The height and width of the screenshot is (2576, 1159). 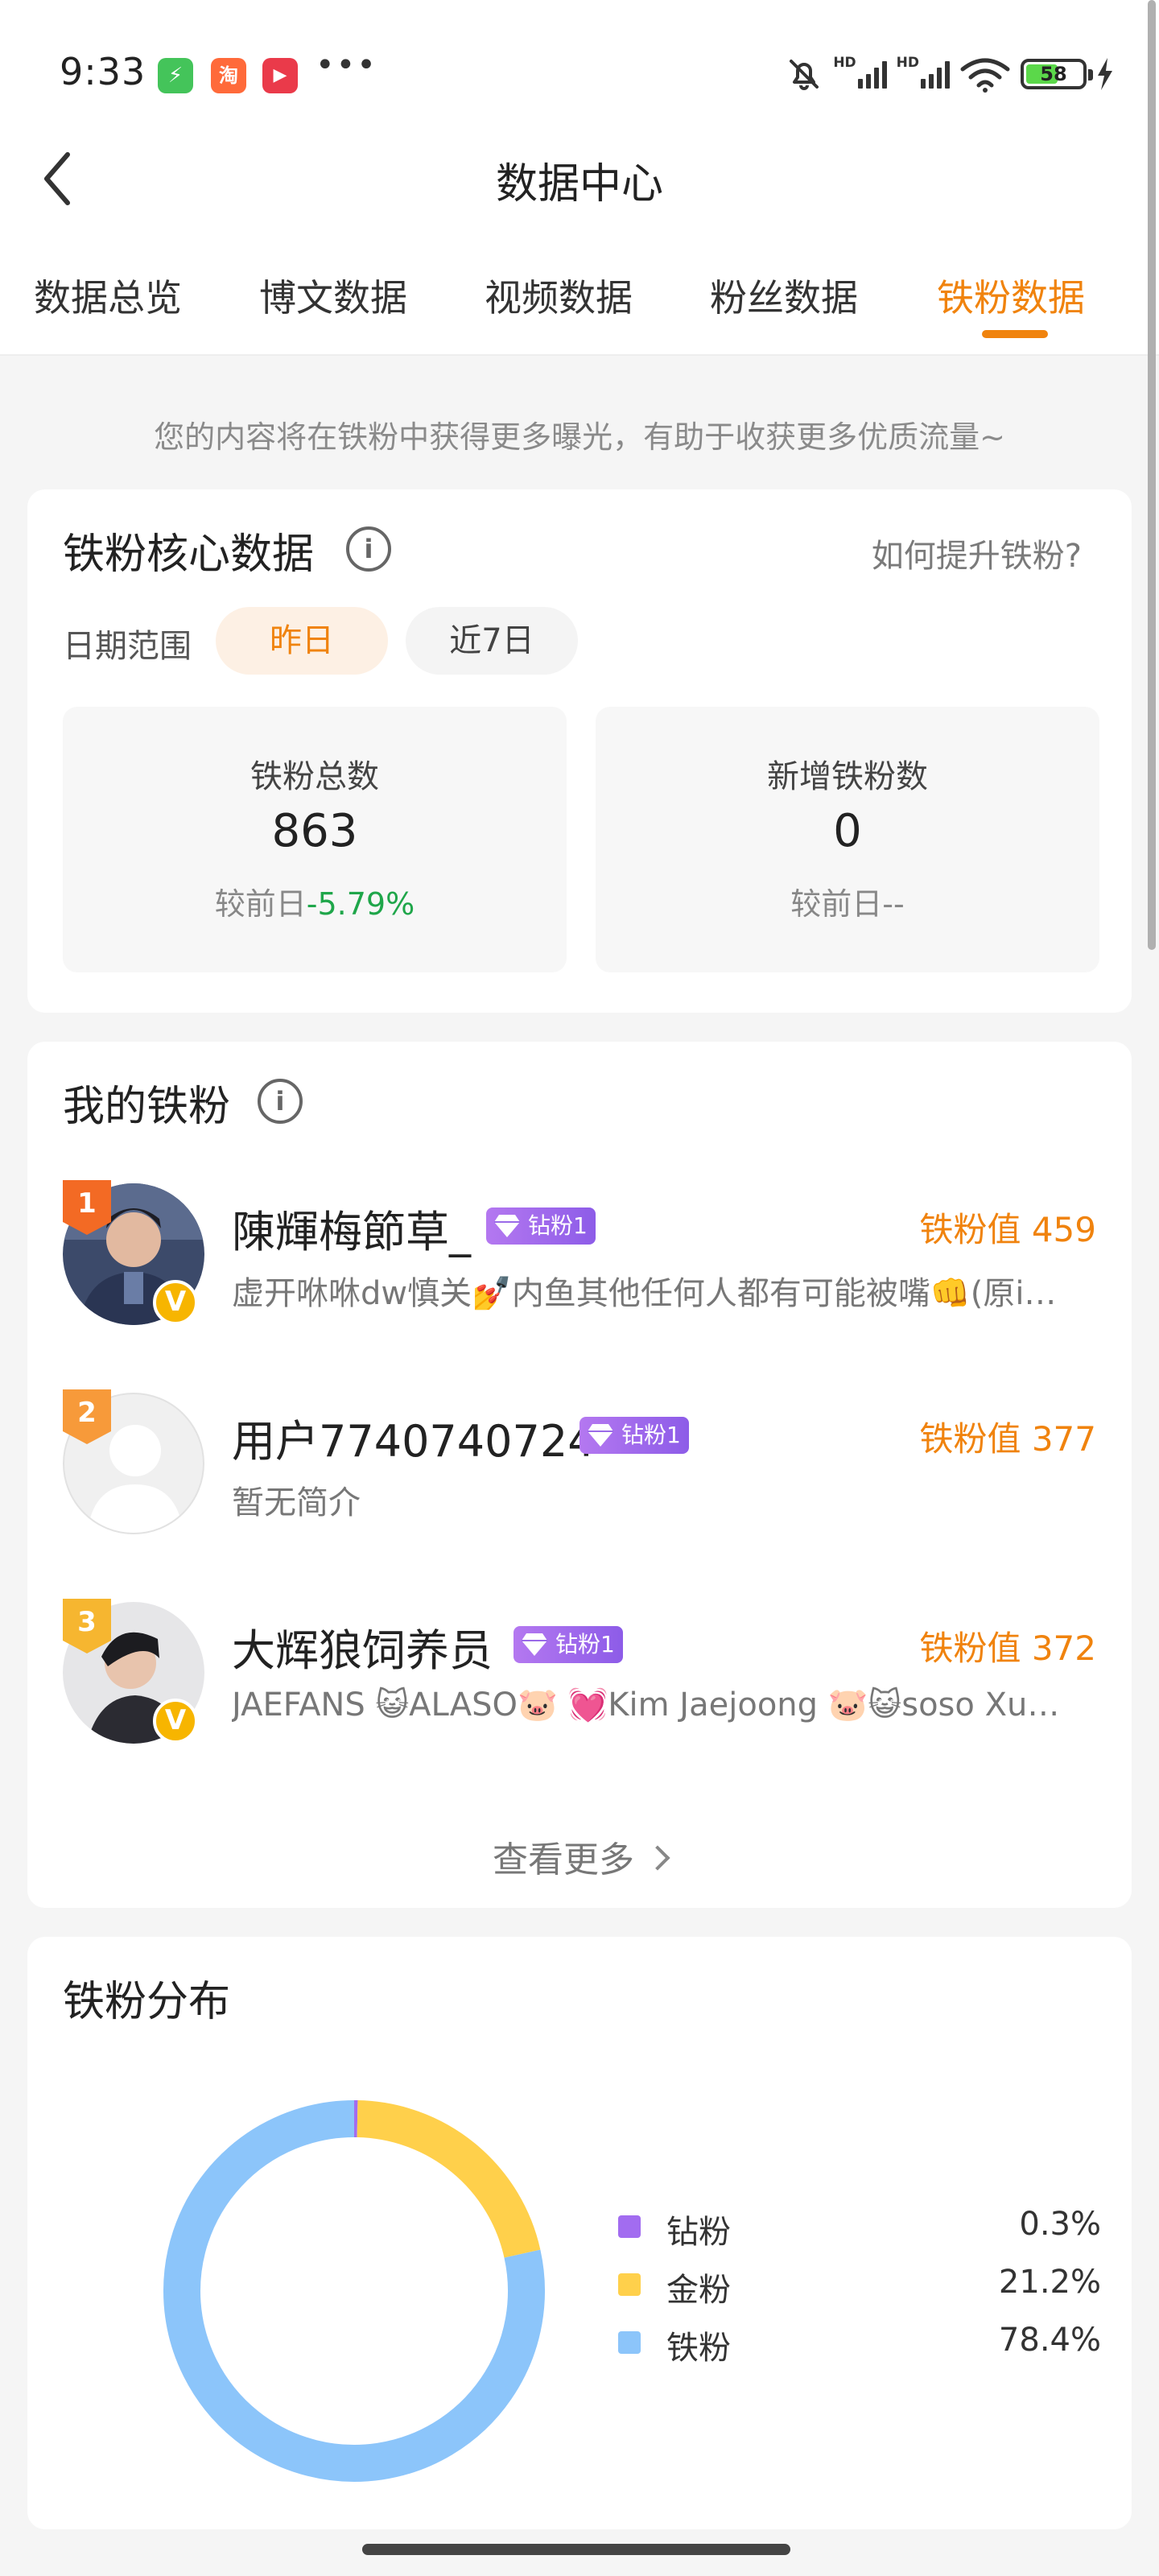 What do you see at coordinates (847, 776) in the screenshot?
I see `stat-label: 新增铁粉数` at bounding box center [847, 776].